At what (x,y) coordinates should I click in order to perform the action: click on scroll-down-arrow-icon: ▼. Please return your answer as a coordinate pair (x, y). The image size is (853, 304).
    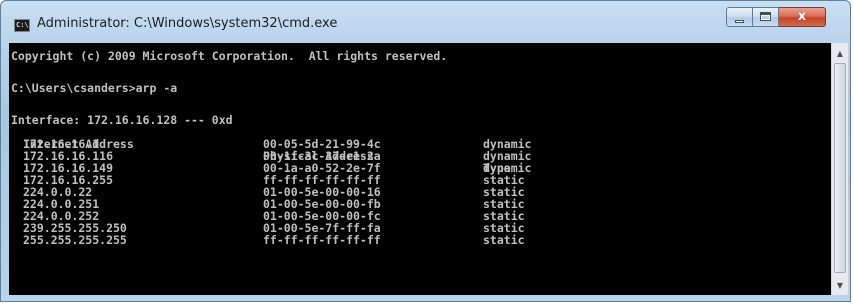
    Looking at the image, I should click on (840, 285).